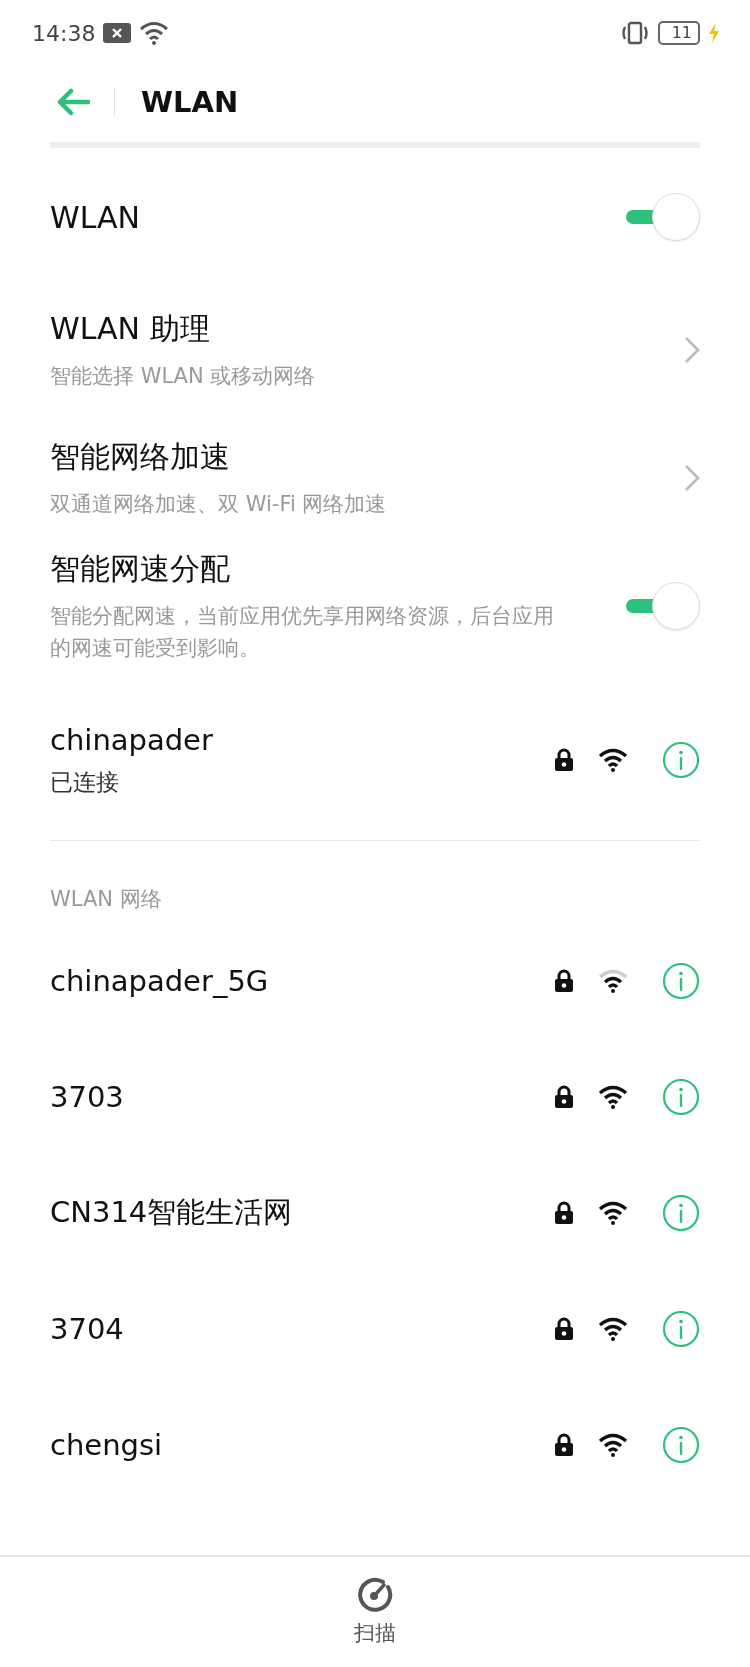 The width and height of the screenshot is (750, 1667). I want to click on network-name: chinapader_5G, so click(159, 981).